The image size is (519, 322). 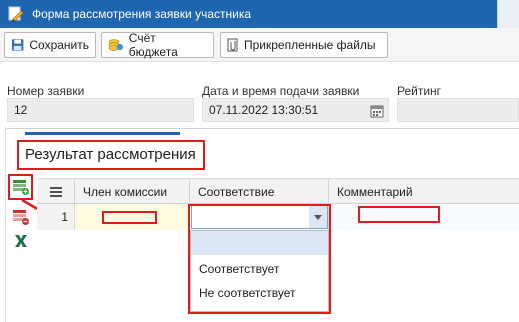 What do you see at coordinates (129, 217) in the screenshot?
I see `member-highlight` at bounding box center [129, 217].